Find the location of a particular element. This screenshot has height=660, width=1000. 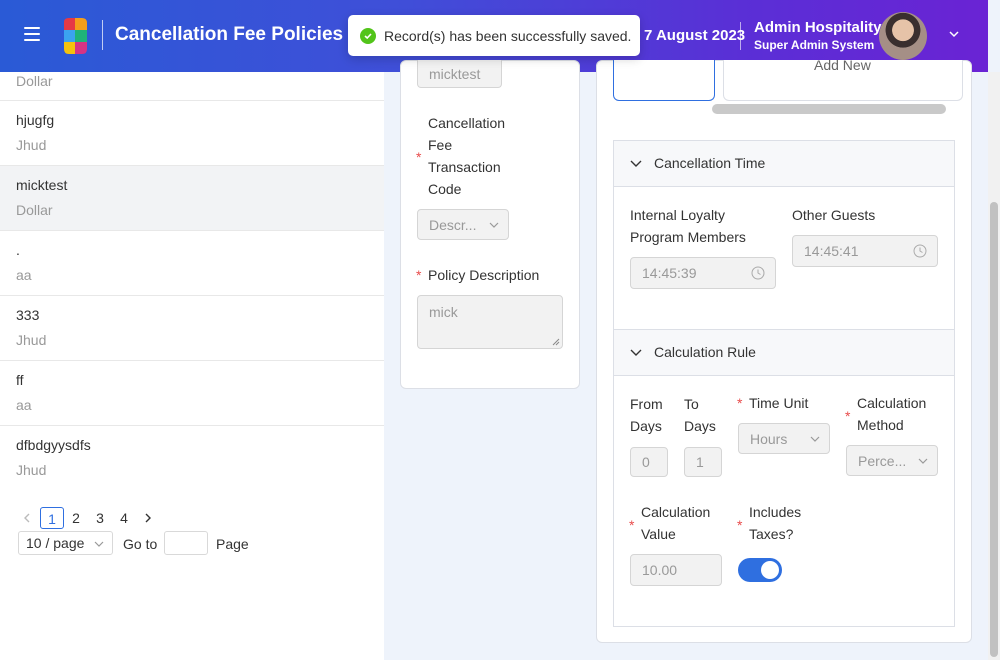

from-days-input: 0 is located at coordinates (649, 462).